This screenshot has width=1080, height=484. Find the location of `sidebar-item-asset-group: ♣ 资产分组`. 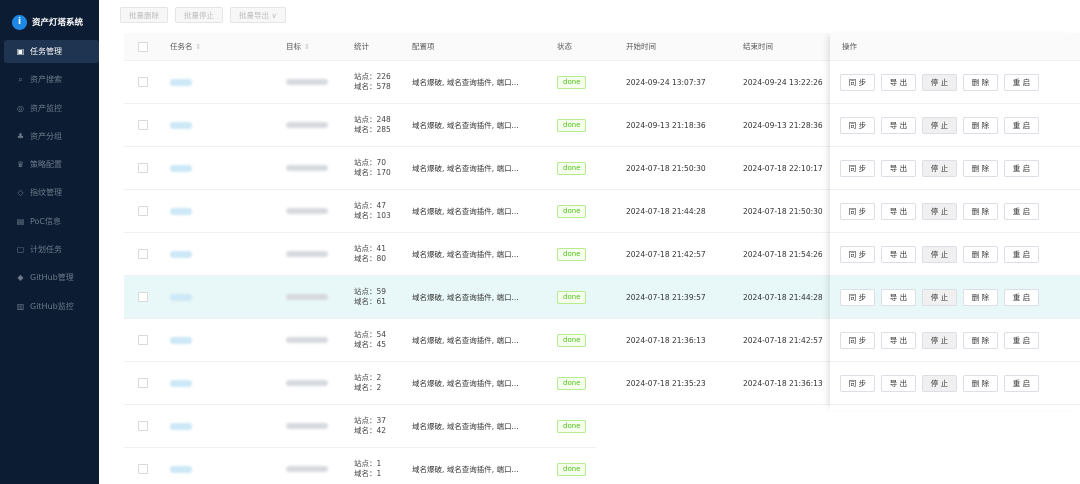

sidebar-item-asset-group: ♣ 资产分组 is located at coordinates (49, 136).